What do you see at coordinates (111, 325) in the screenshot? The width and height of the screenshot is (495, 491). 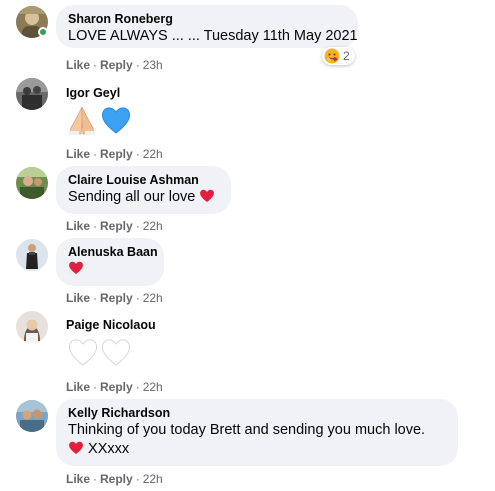 I see `comment-author: Paige Nicolaou` at bounding box center [111, 325].